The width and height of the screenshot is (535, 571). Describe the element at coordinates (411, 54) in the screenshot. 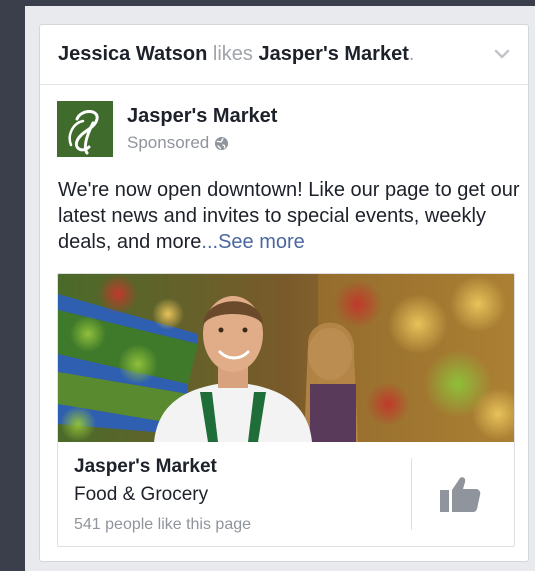

I see `story-period: .` at that location.